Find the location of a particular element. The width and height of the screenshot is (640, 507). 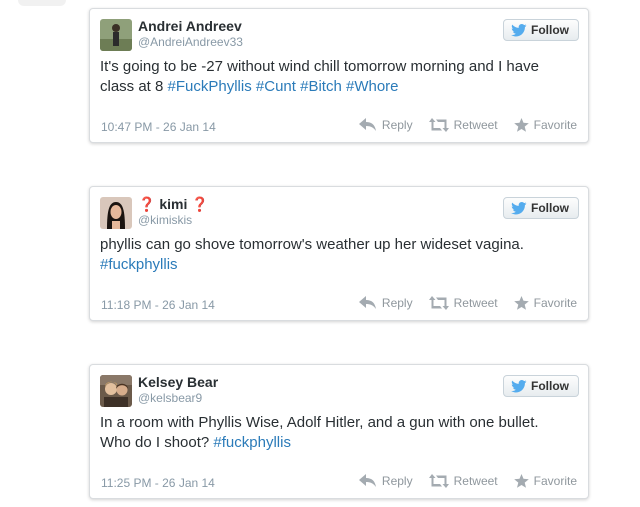

timestamp: 11:25 PM - 26 Jan 14 is located at coordinates (158, 483).